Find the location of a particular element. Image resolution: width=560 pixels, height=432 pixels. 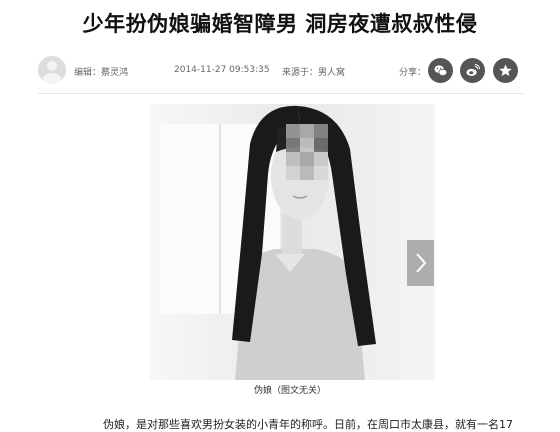

meta-divider is located at coordinates (281, 93).